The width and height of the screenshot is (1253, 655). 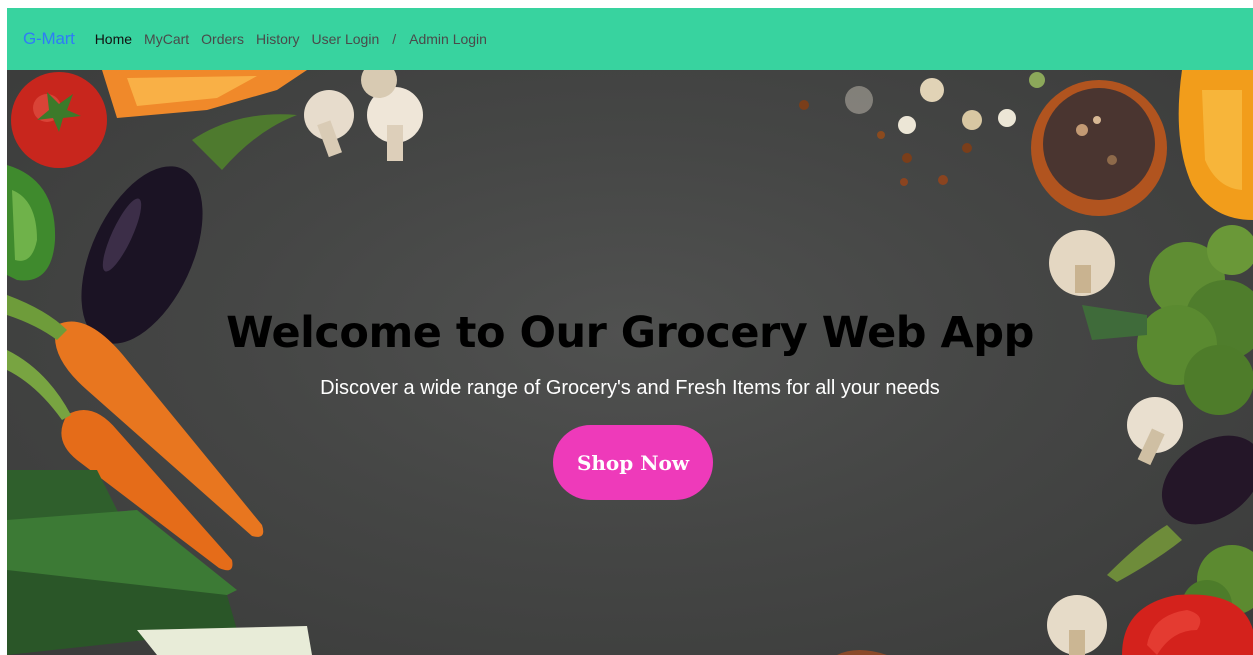 What do you see at coordinates (448, 39) in the screenshot?
I see `nav-admin-login-link: Admin Login` at bounding box center [448, 39].